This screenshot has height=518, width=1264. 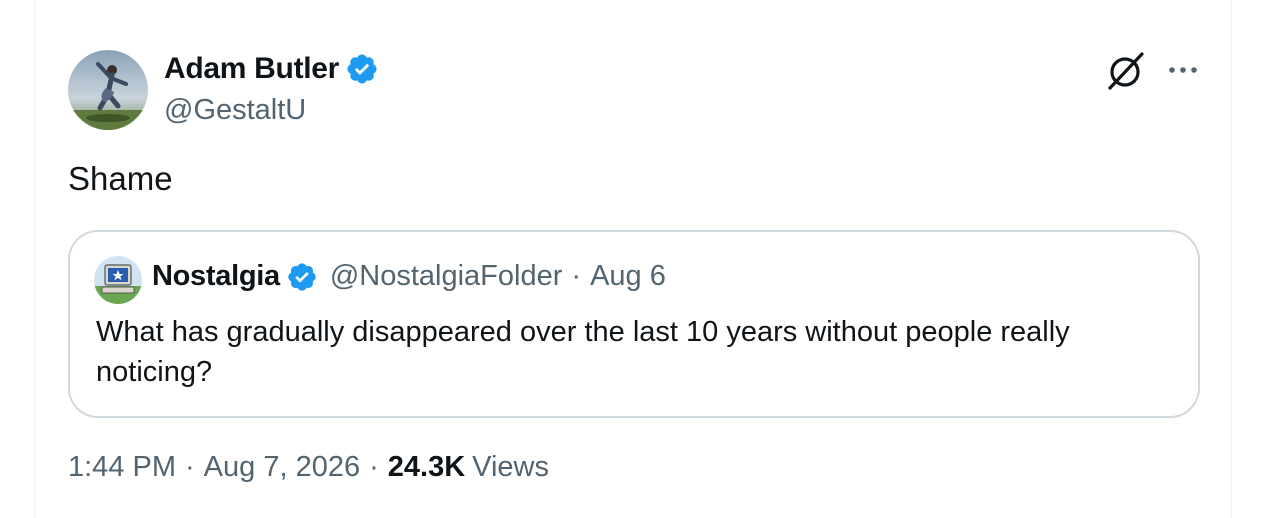 I want to click on author-handle: @GestaltU, so click(x=235, y=110).